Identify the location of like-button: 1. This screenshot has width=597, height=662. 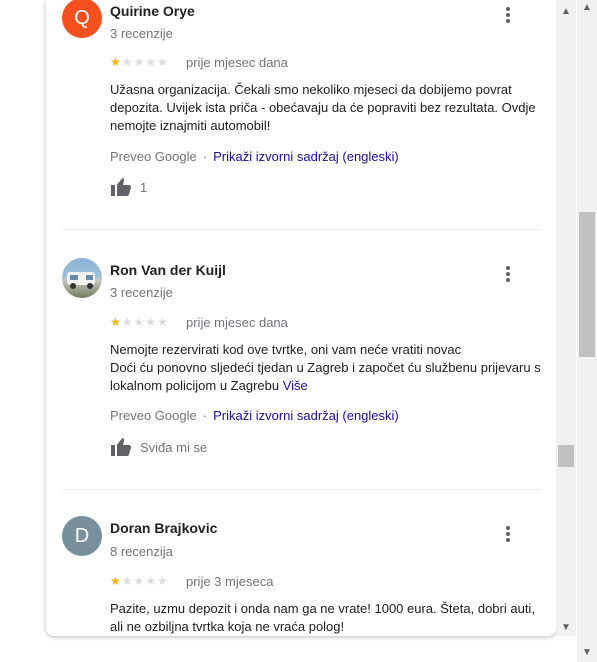
(128, 187).